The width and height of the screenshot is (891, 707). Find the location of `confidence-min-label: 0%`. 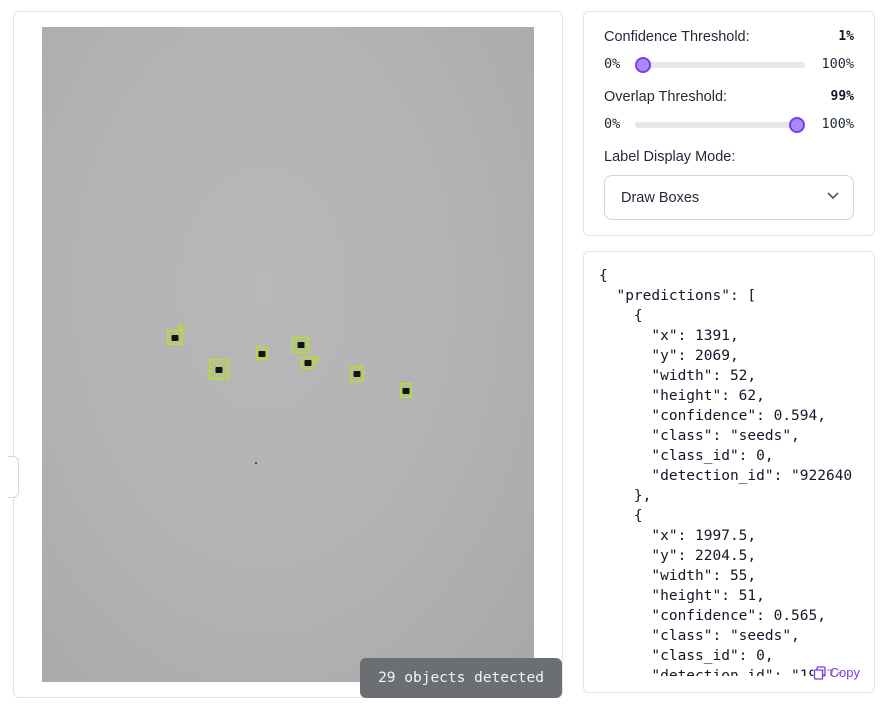

confidence-min-label: 0% is located at coordinates (612, 64).